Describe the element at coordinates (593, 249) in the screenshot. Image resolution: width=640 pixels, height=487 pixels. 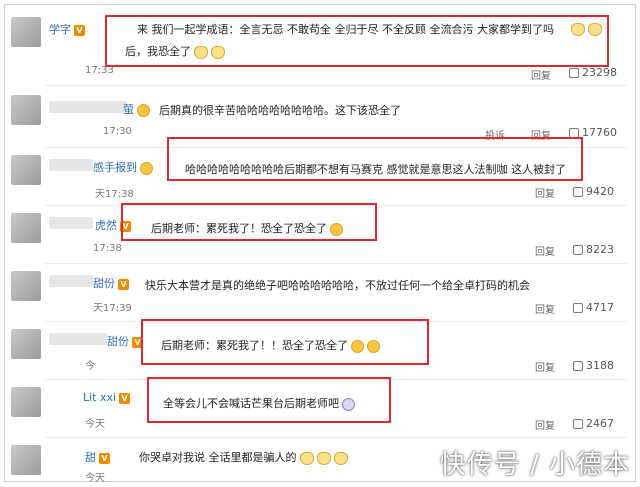
I see `like-button: 8223` at that location.